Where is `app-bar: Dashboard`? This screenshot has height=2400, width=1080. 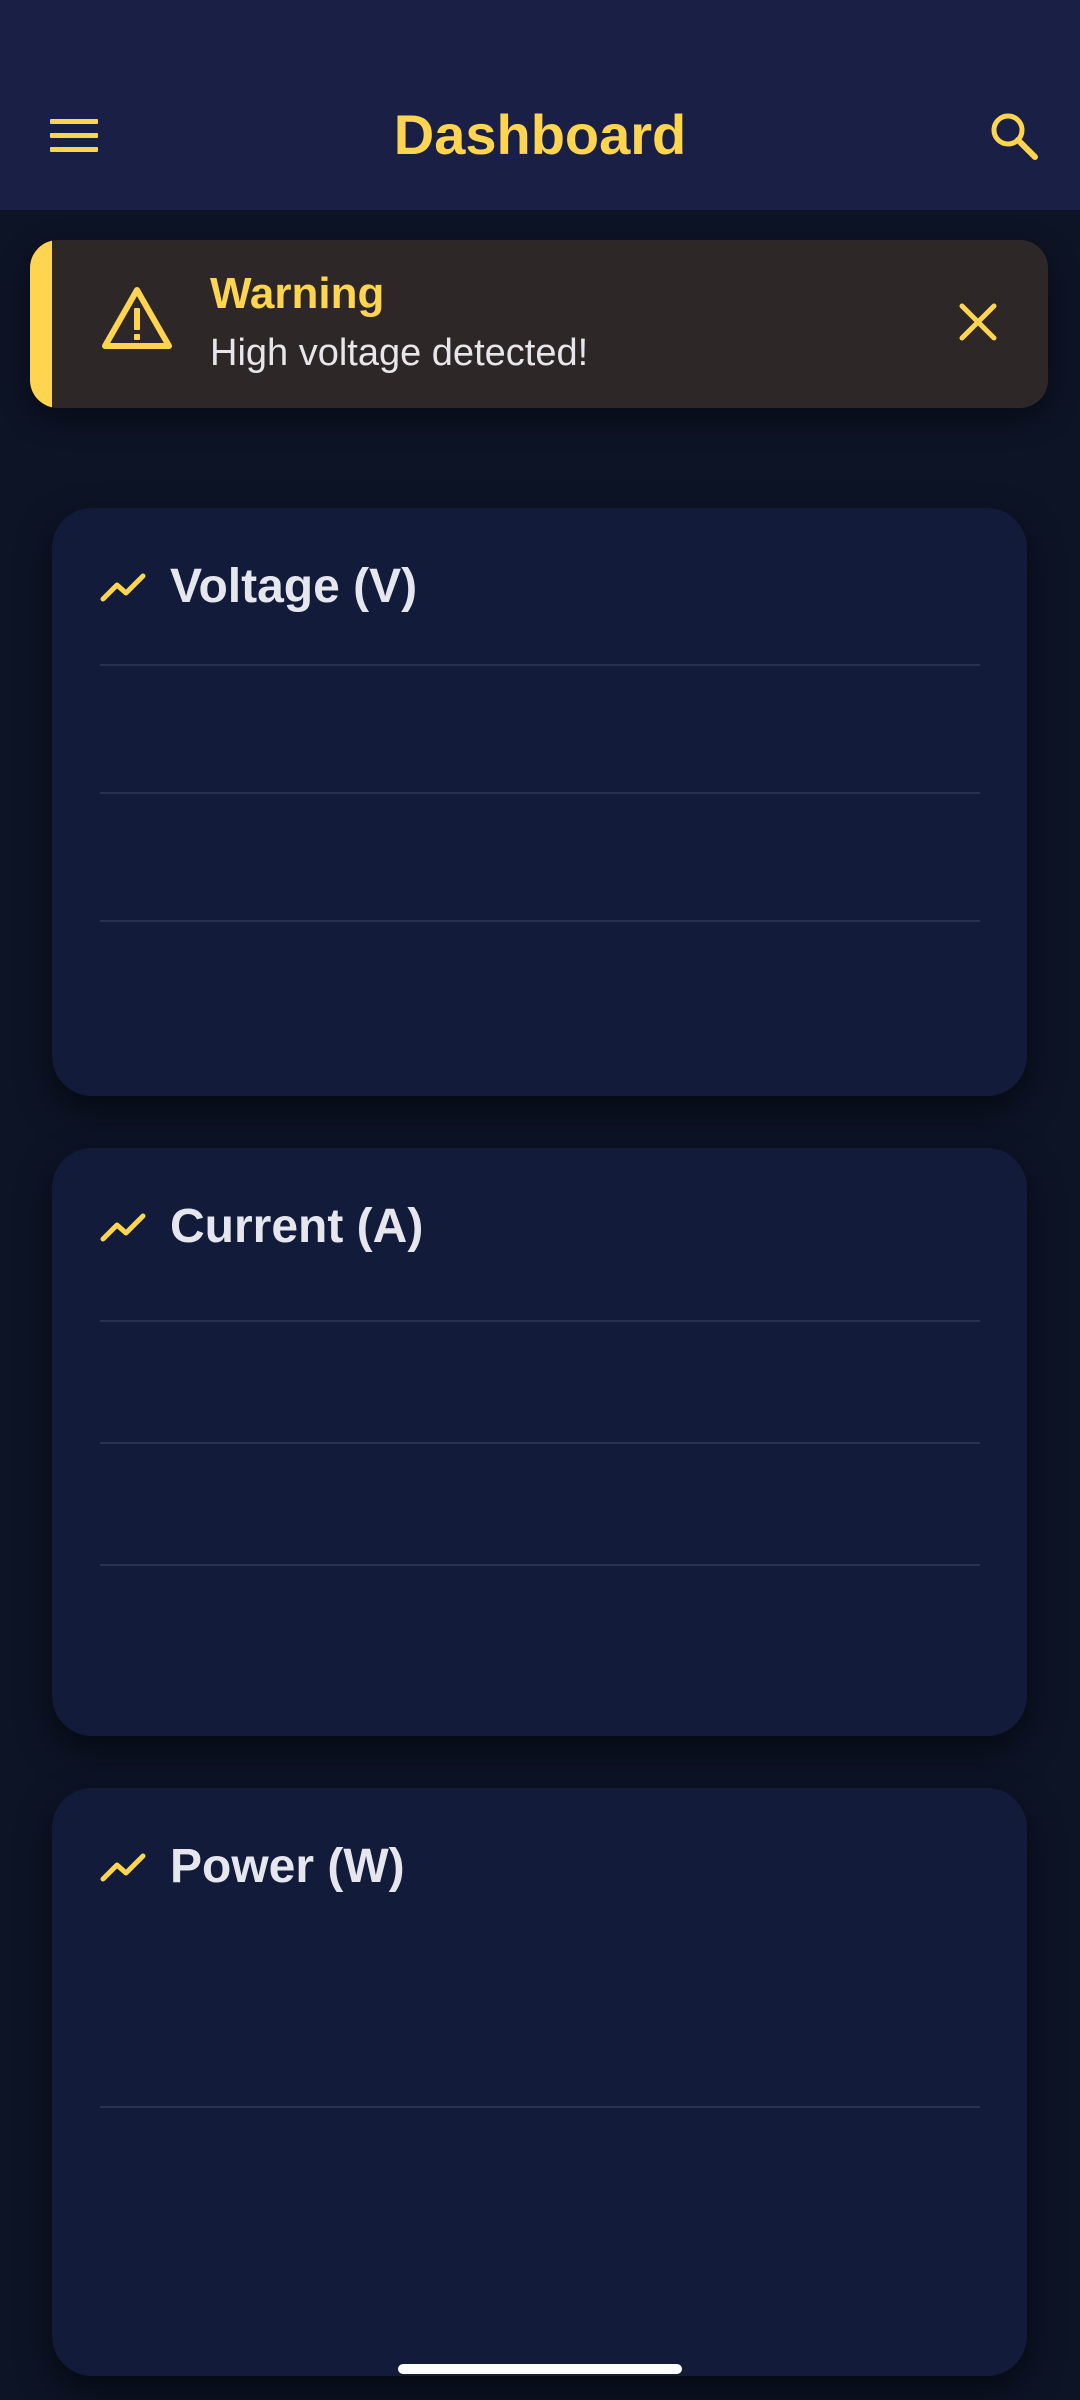 app-bar: Dashboard is located at coordinates (540, 105).